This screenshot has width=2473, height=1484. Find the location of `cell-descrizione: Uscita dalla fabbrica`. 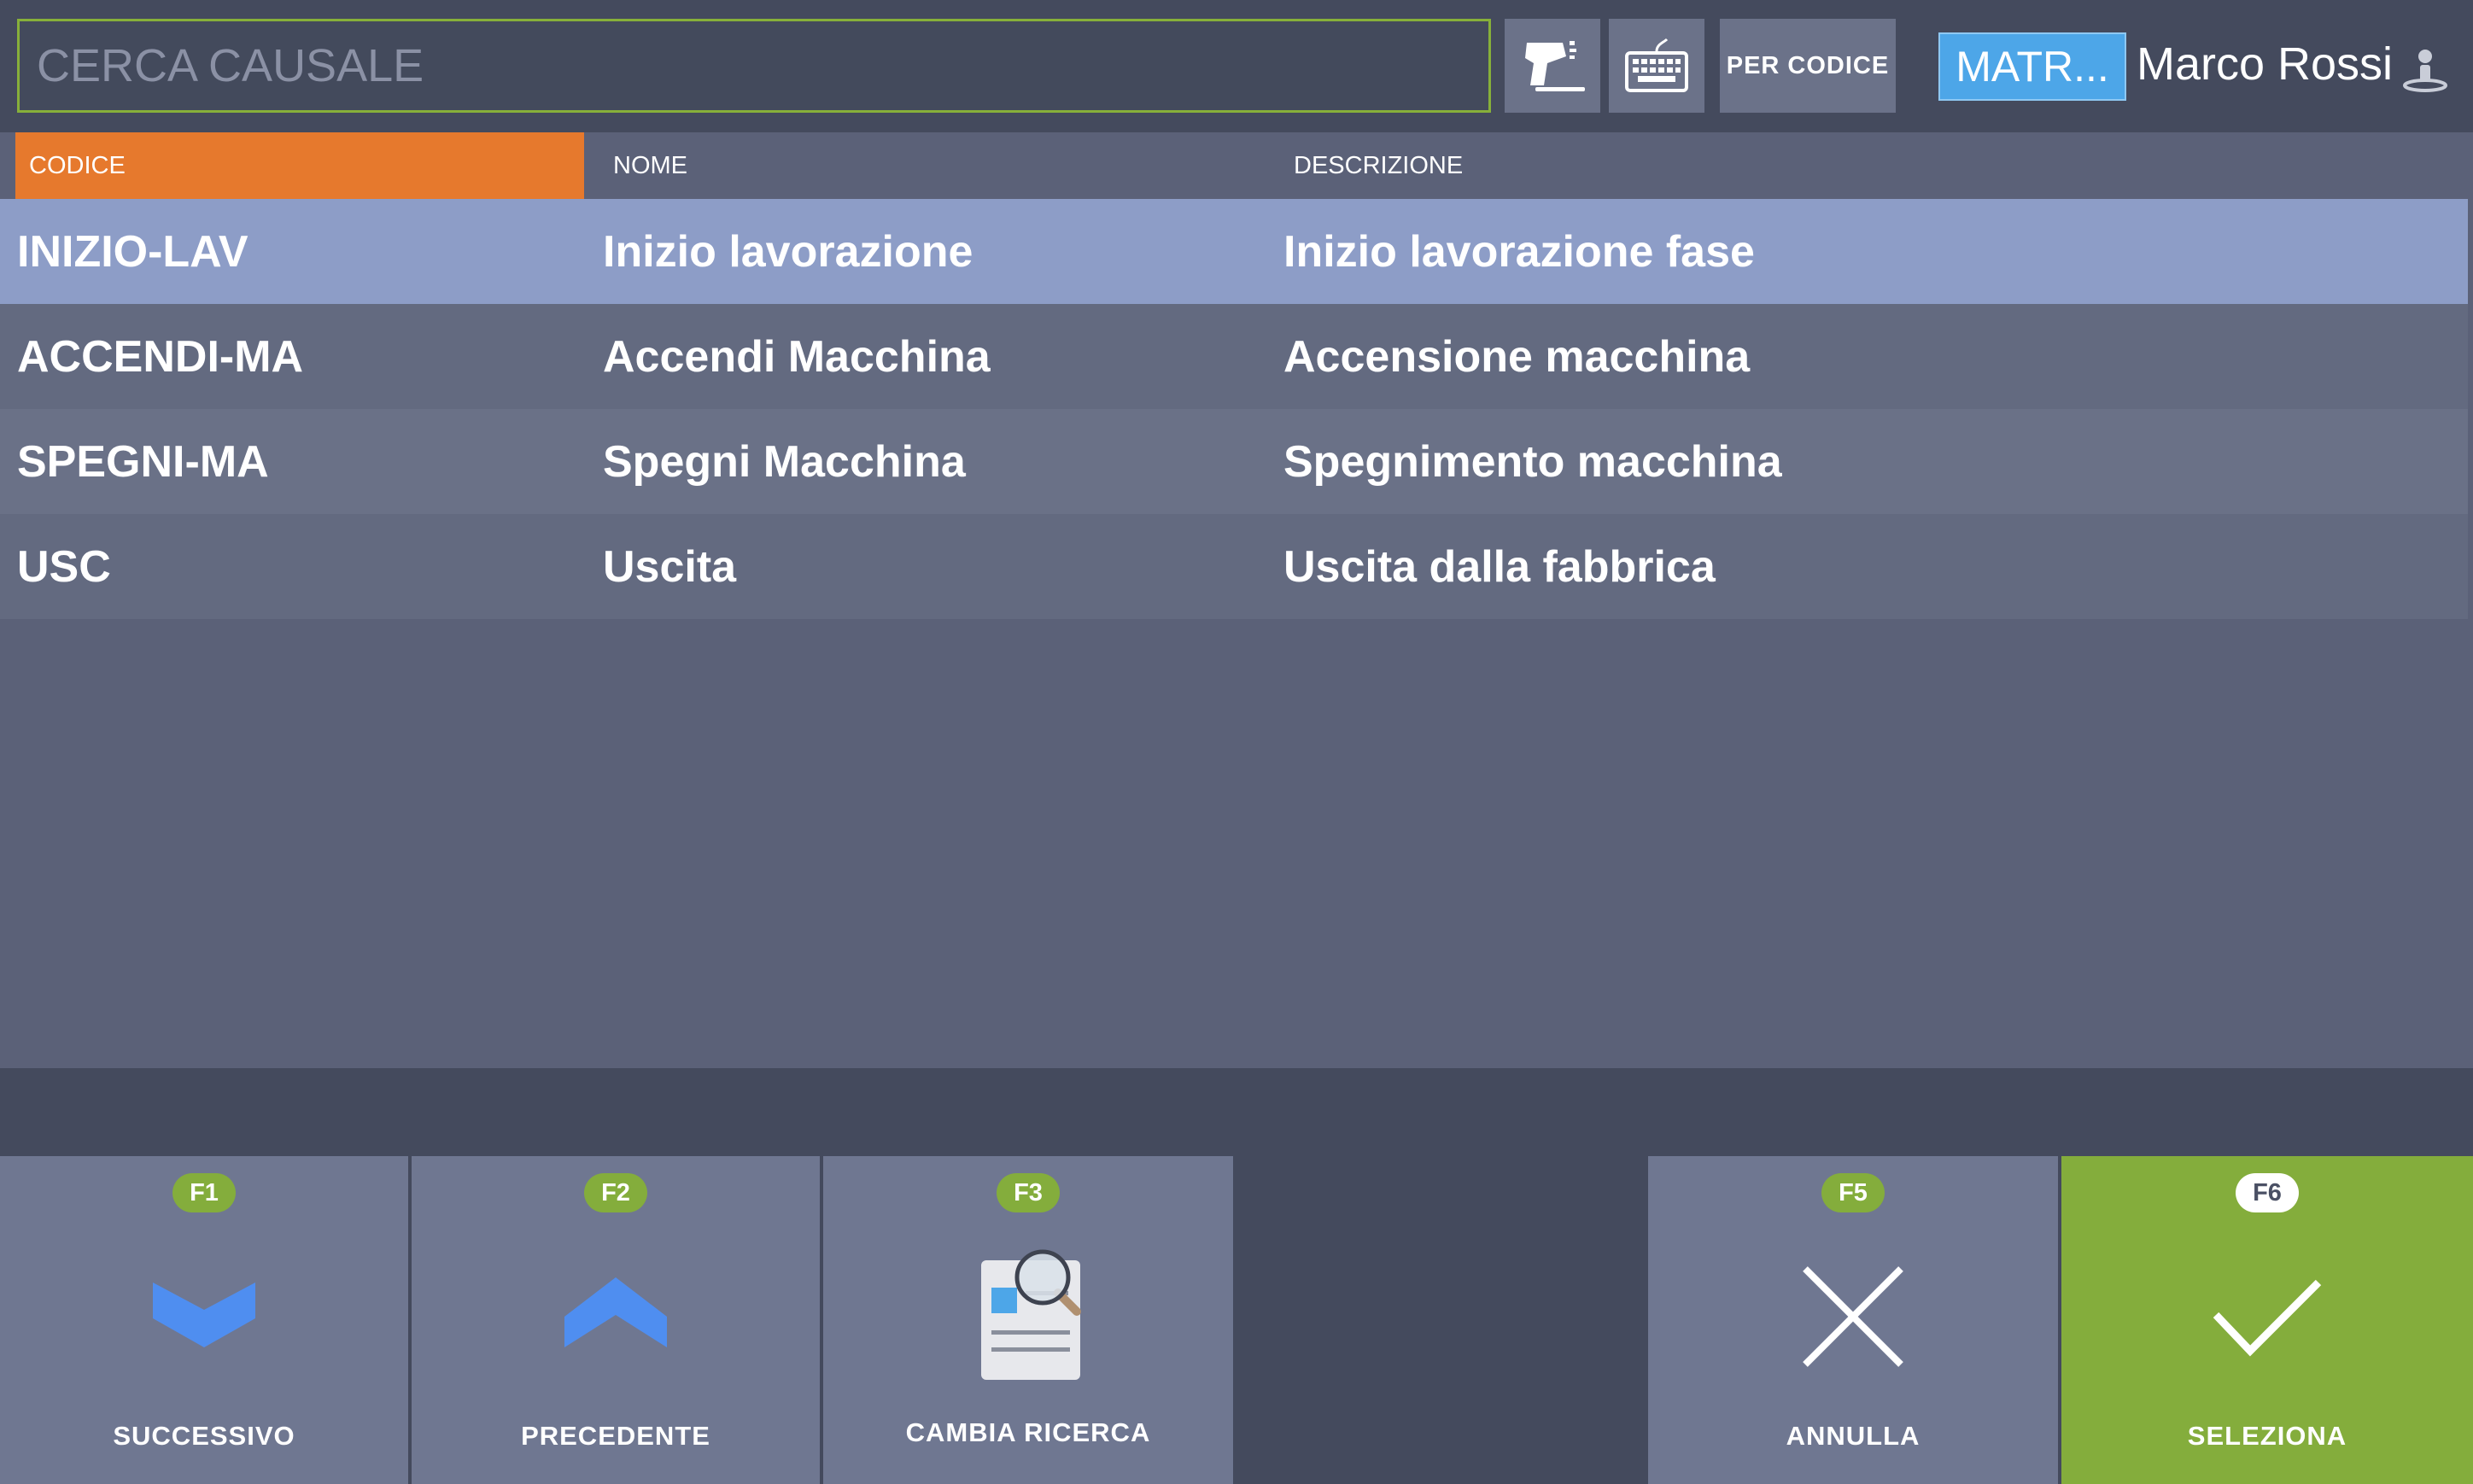

cell-descrizione: Uscita dalla fabbrica is located at coordinates (1499, 566).